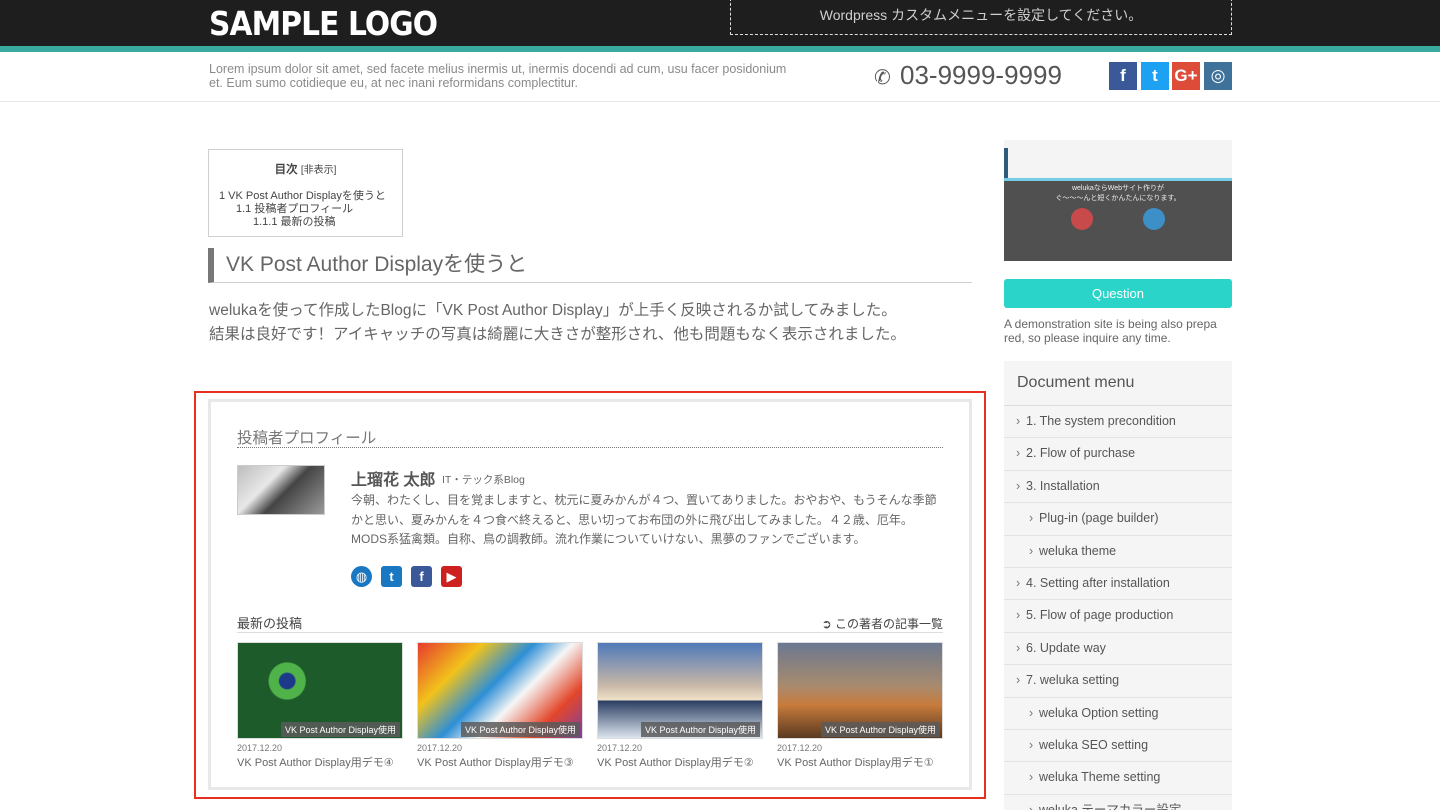 This screenshot has height=810, width=1440. Describe the element at coordinates (1110, 806) in the screenshot. I see `document-menu-item-label: weluka テーマカラー設定` at that location.